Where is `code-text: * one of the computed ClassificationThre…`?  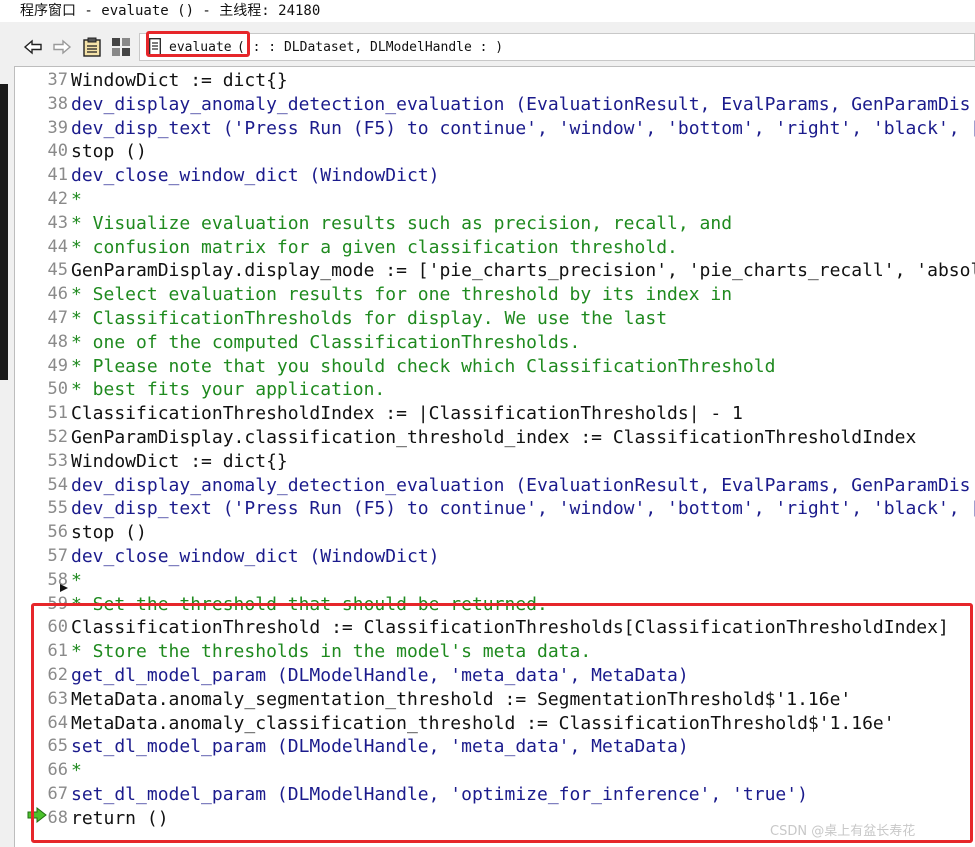
code-text: * one of the computed ClassificationThre… is located at coordinates (326, 342).